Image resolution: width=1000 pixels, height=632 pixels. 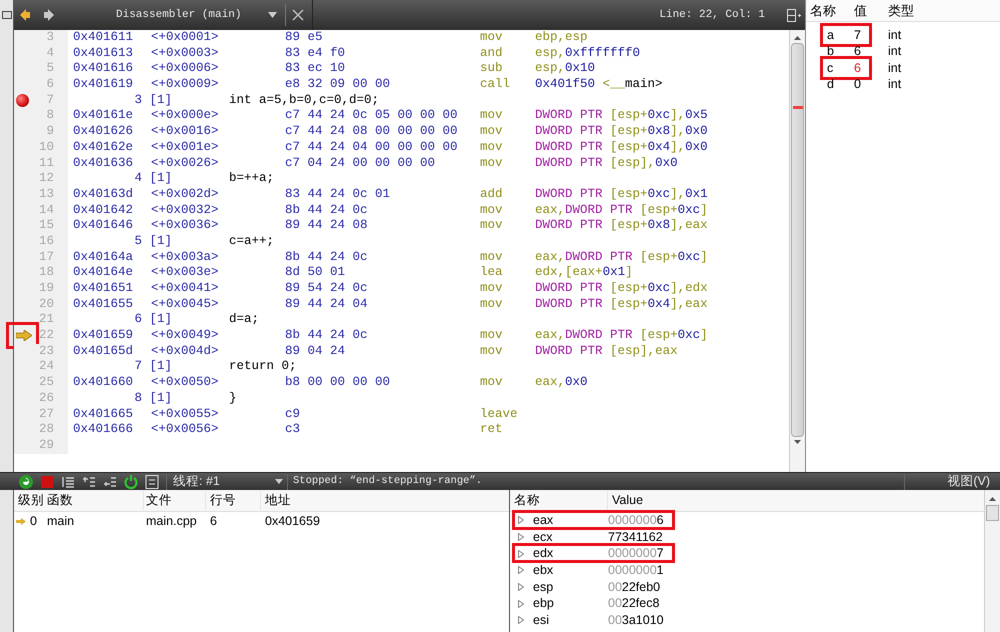 I want to click on source-code: b=++a;, so click(x=251, y=179).